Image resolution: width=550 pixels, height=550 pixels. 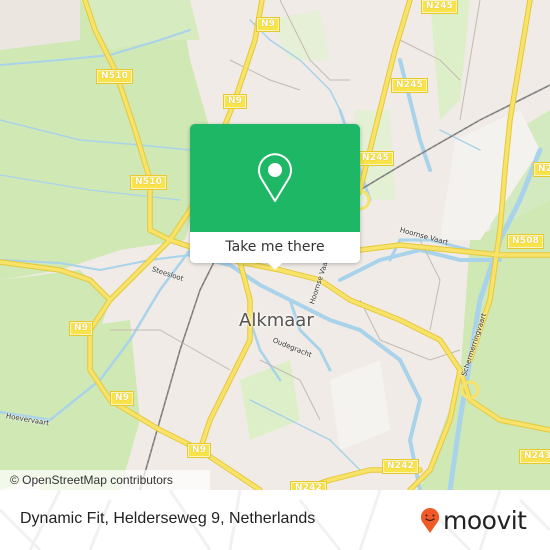 What do you see at coordinates (276, 320) in the screenshot?
I see `city-label-alkmaar: Alkmaar` at bounding box center [276, 320].